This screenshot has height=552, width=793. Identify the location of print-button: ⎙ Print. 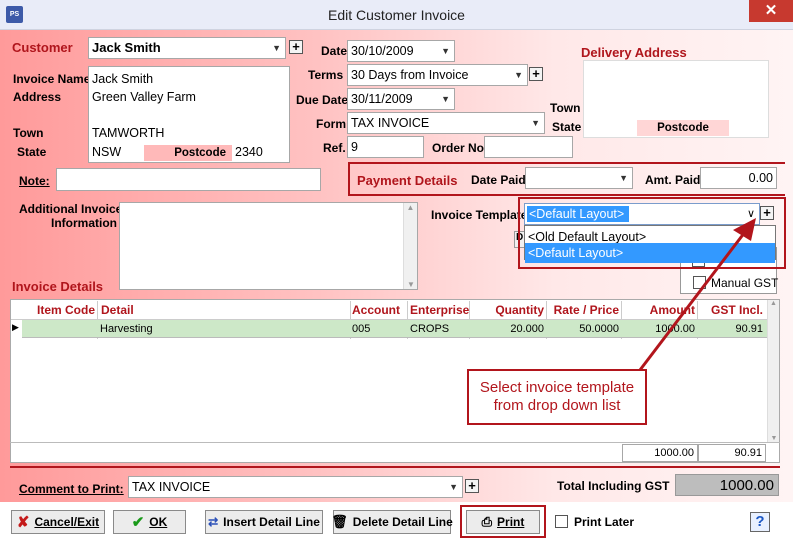
(503, 522).